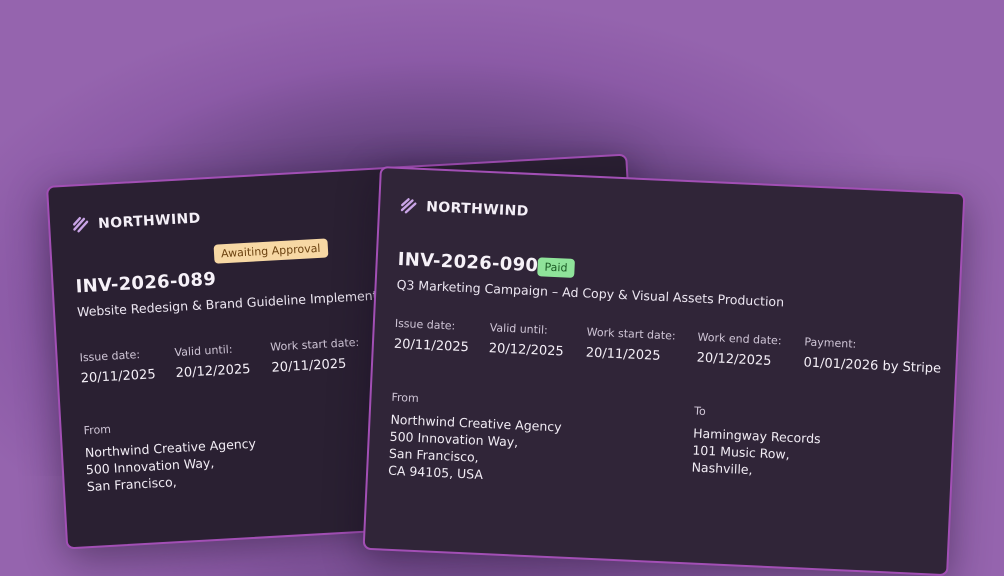 This screenshot has height=576, width=1004. What do you see at coordinates (872, 366) in the screenshot?
I see `payment-value: 01/01/2026 by Stripe` at bounding box center [872, 366].